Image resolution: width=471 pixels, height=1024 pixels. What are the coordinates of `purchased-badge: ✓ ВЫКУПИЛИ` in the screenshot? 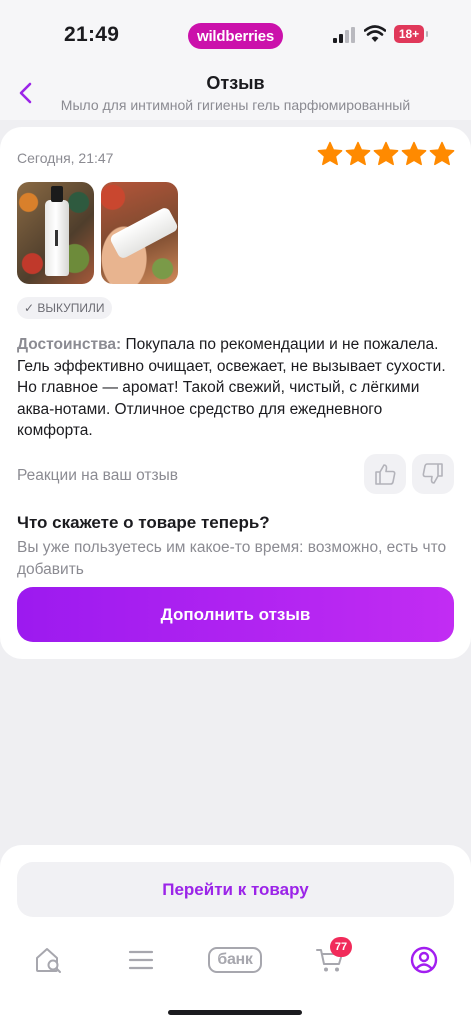 It's located at (64, 308).